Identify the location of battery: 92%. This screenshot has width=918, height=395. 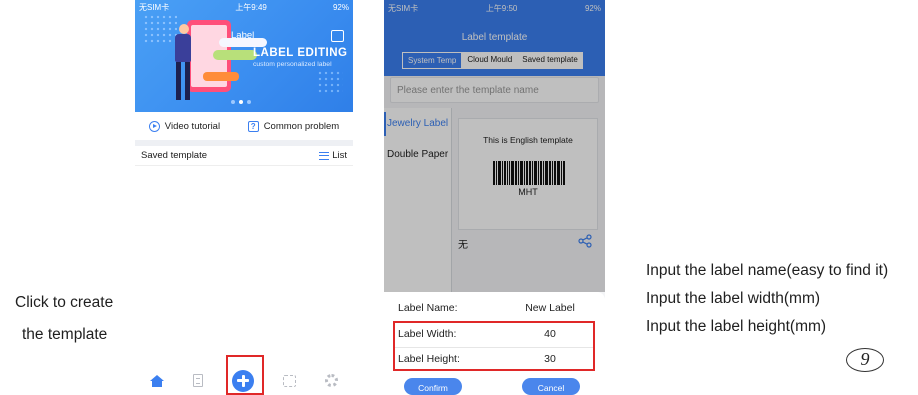
(340, 7).